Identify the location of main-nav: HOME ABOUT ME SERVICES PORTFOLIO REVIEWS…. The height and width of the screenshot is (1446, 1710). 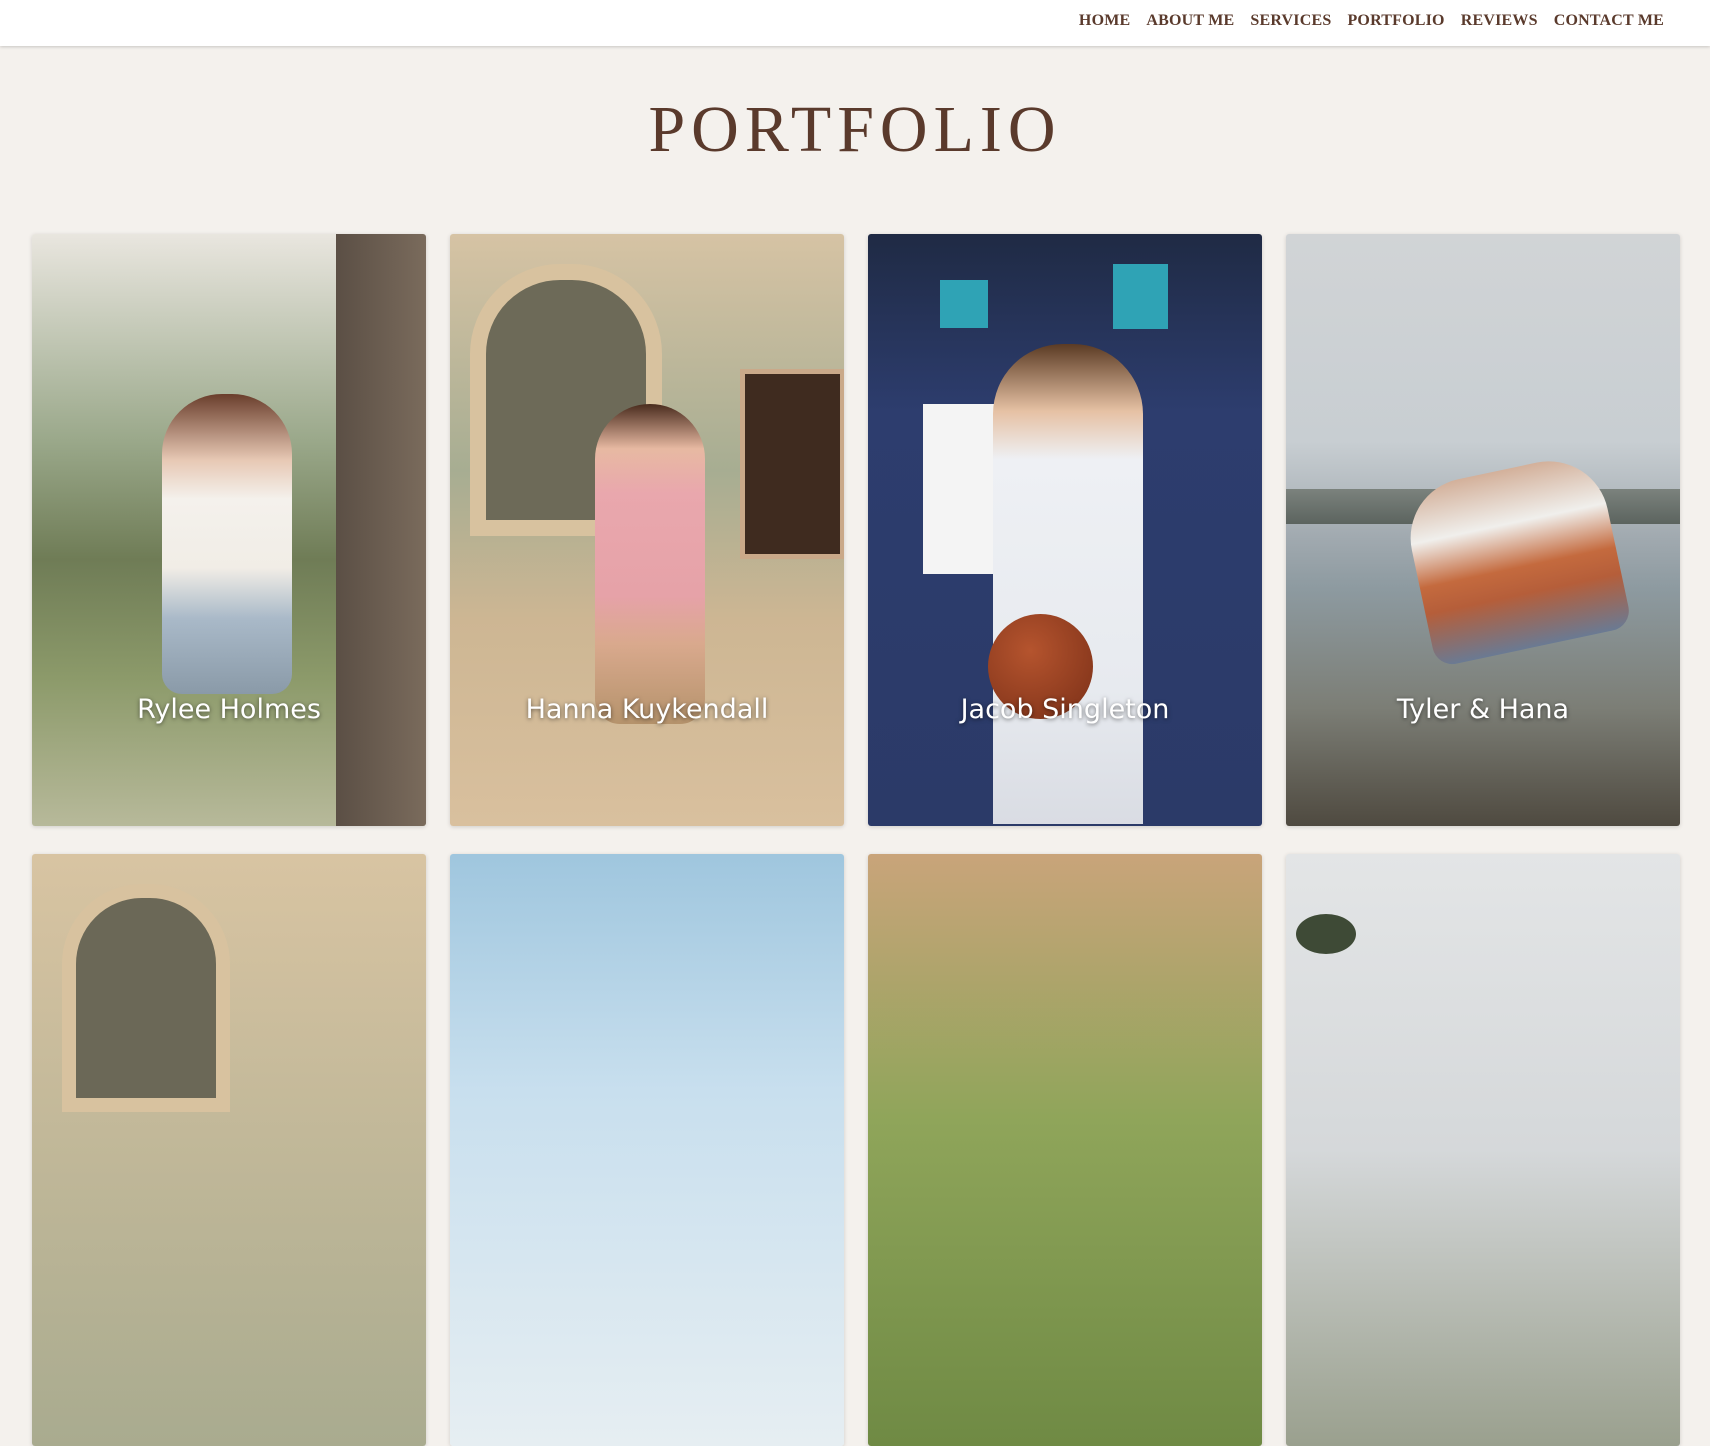
(1371, 21).